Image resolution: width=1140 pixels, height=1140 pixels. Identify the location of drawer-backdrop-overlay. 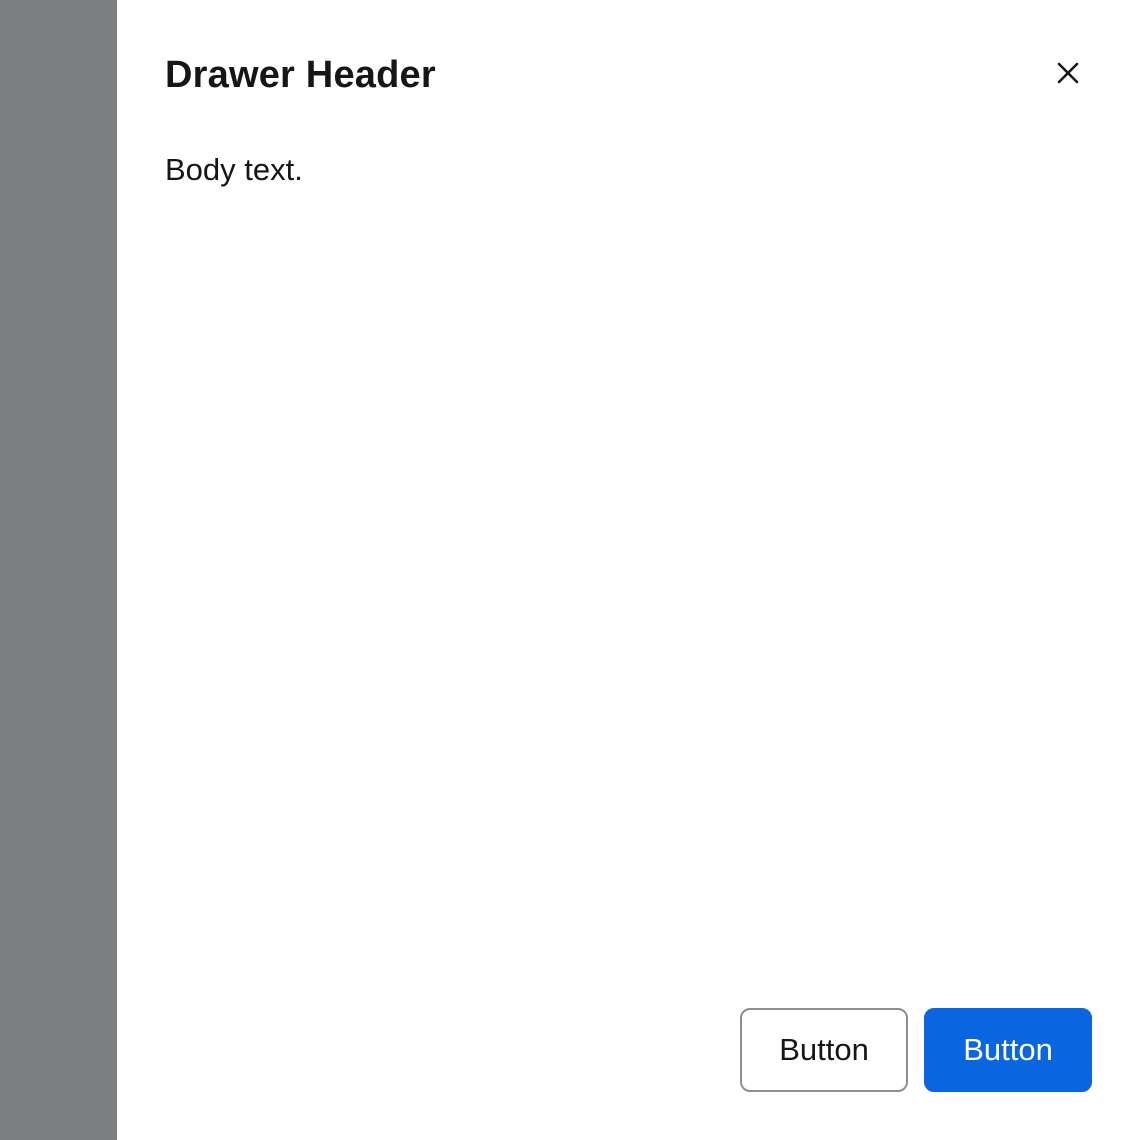
(58, 570).